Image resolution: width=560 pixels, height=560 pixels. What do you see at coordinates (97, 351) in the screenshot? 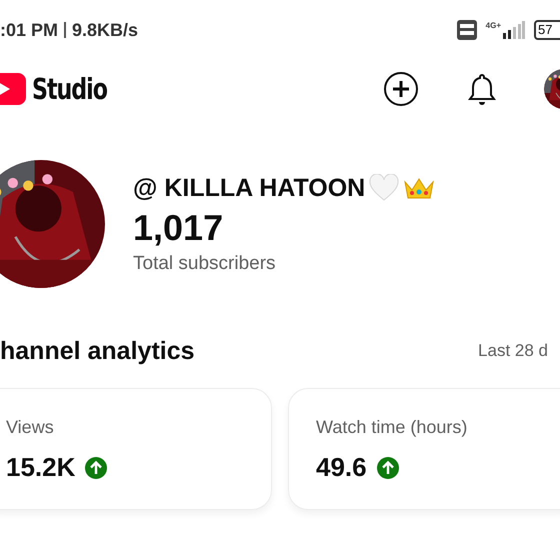
I see `section-title: hannel analytics` at bounding box center [97, 351].